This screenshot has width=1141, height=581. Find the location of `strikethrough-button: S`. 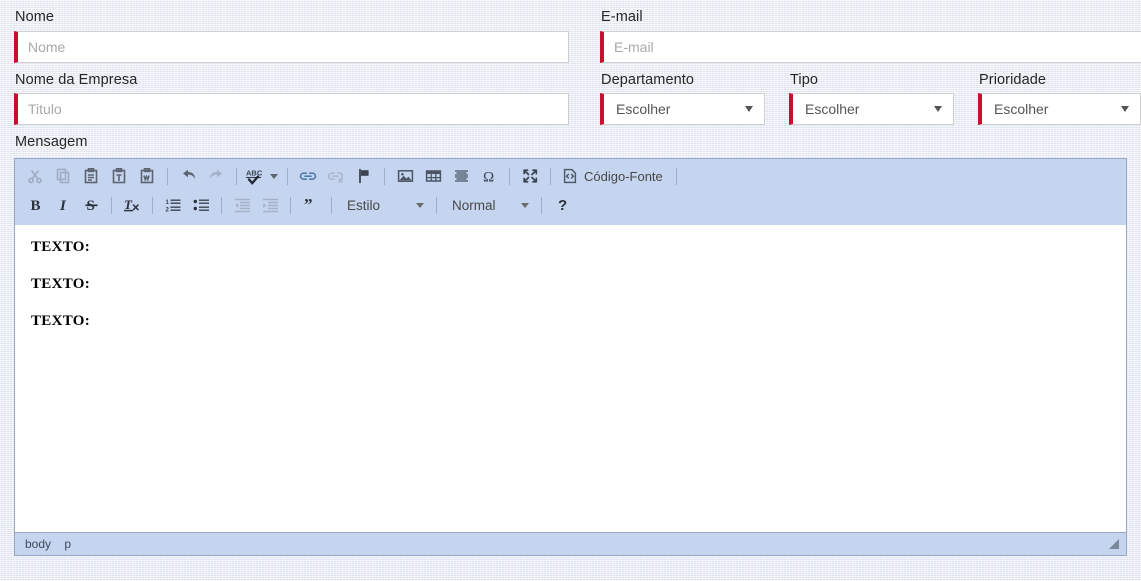

strikethrough-button: S is located at coordinates (91, 205).